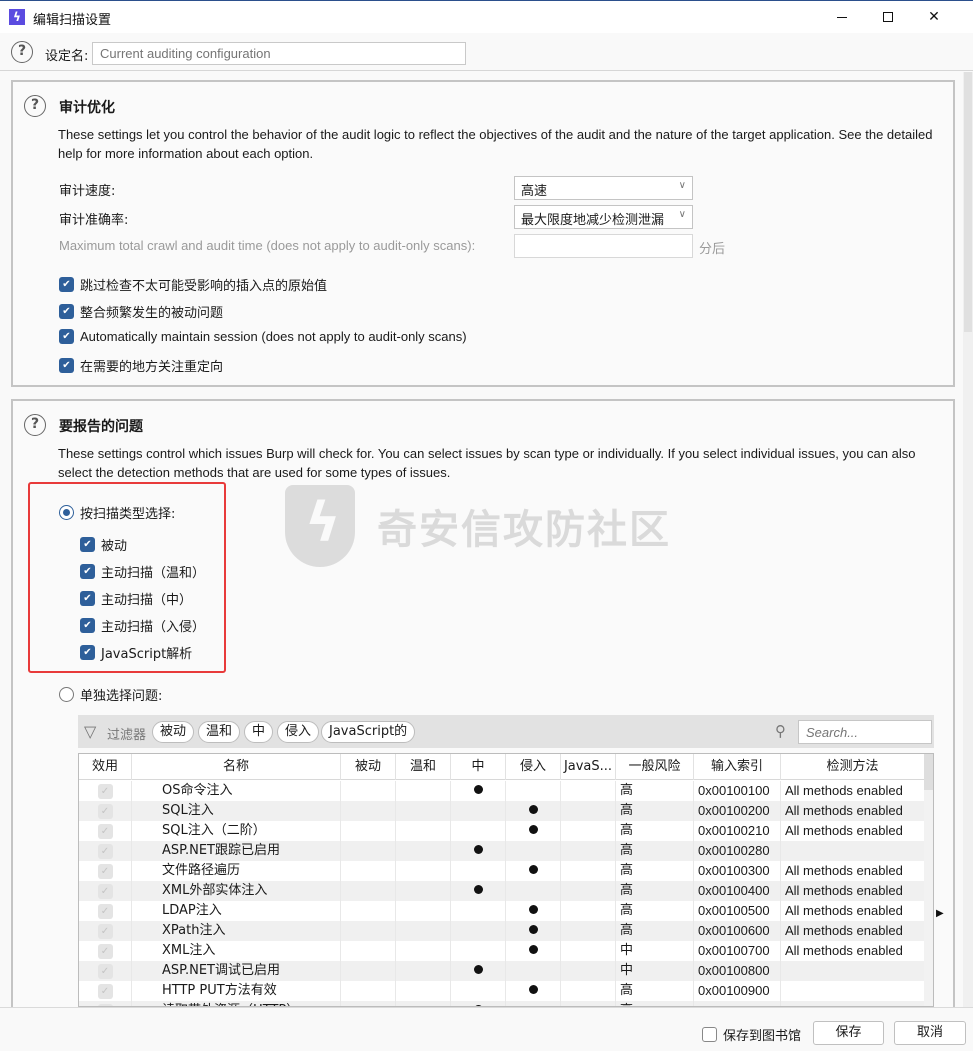 Image resolution: width=973 pixels, height=1051 pixels. What do you see at coordinates (655, 767) in the screenshot?
I see `column-header-risk: 一般风险` at bounding box center [655, 767].